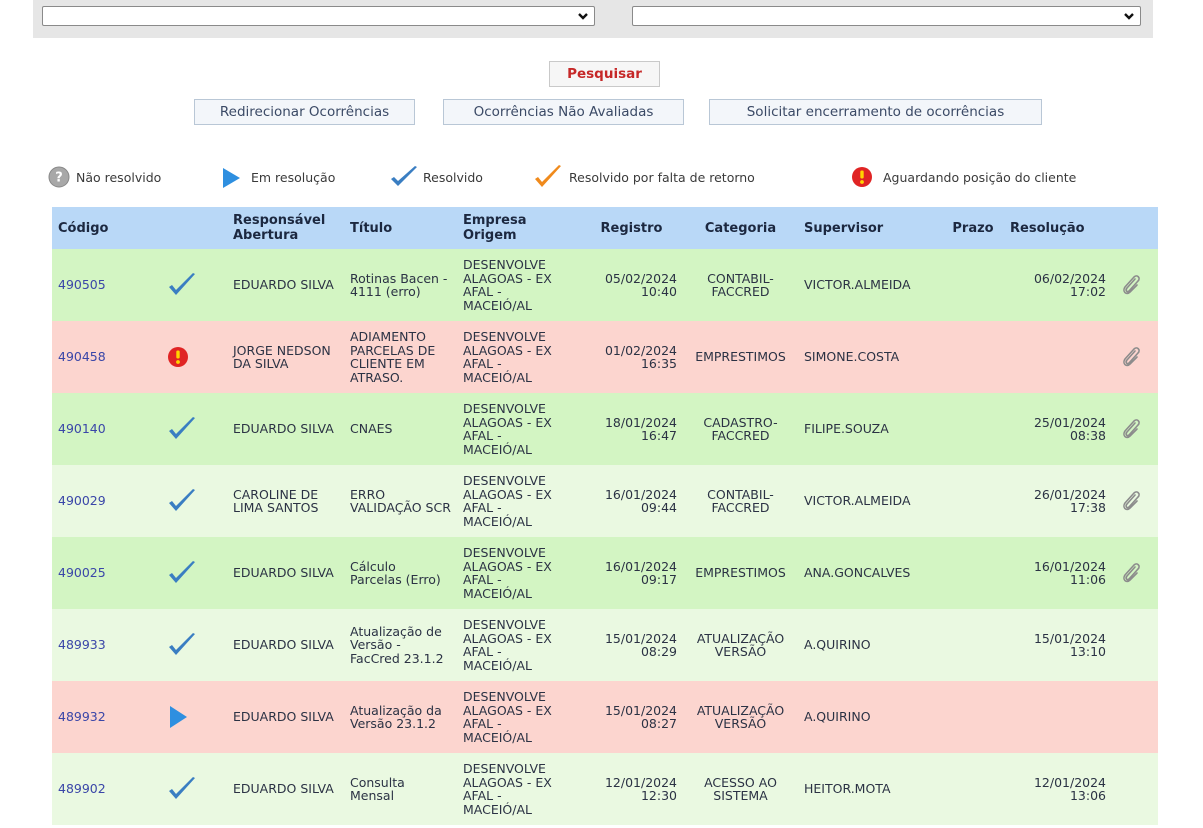 The height and width of the screenshot is (828, 1203). What do you see at coordinates (518, 228) in the screenshot?
I see `header-company: Empresa Origem` at bounding box center [518, 228].